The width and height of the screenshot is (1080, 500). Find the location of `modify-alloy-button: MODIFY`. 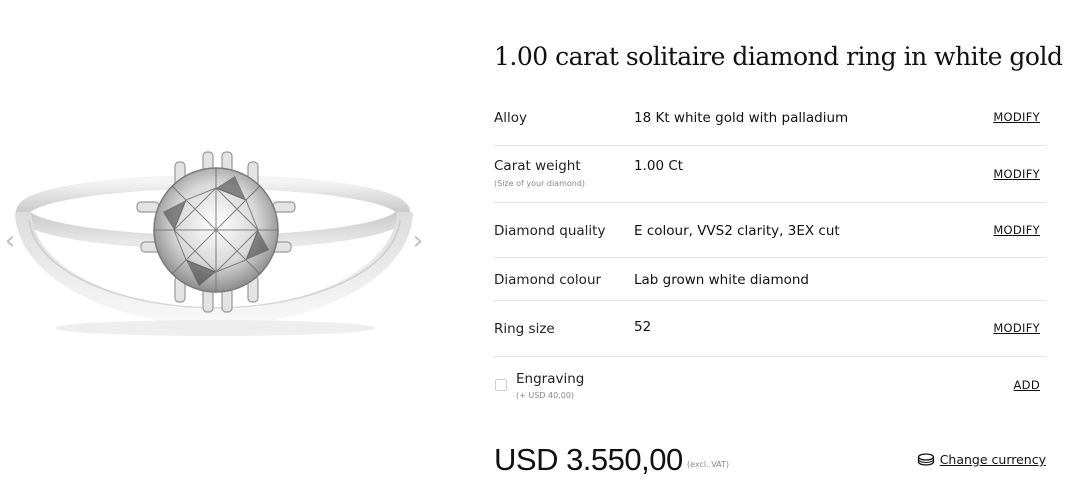

modify-alloy-button: MODIFY is located at coordinates (1016, 117).